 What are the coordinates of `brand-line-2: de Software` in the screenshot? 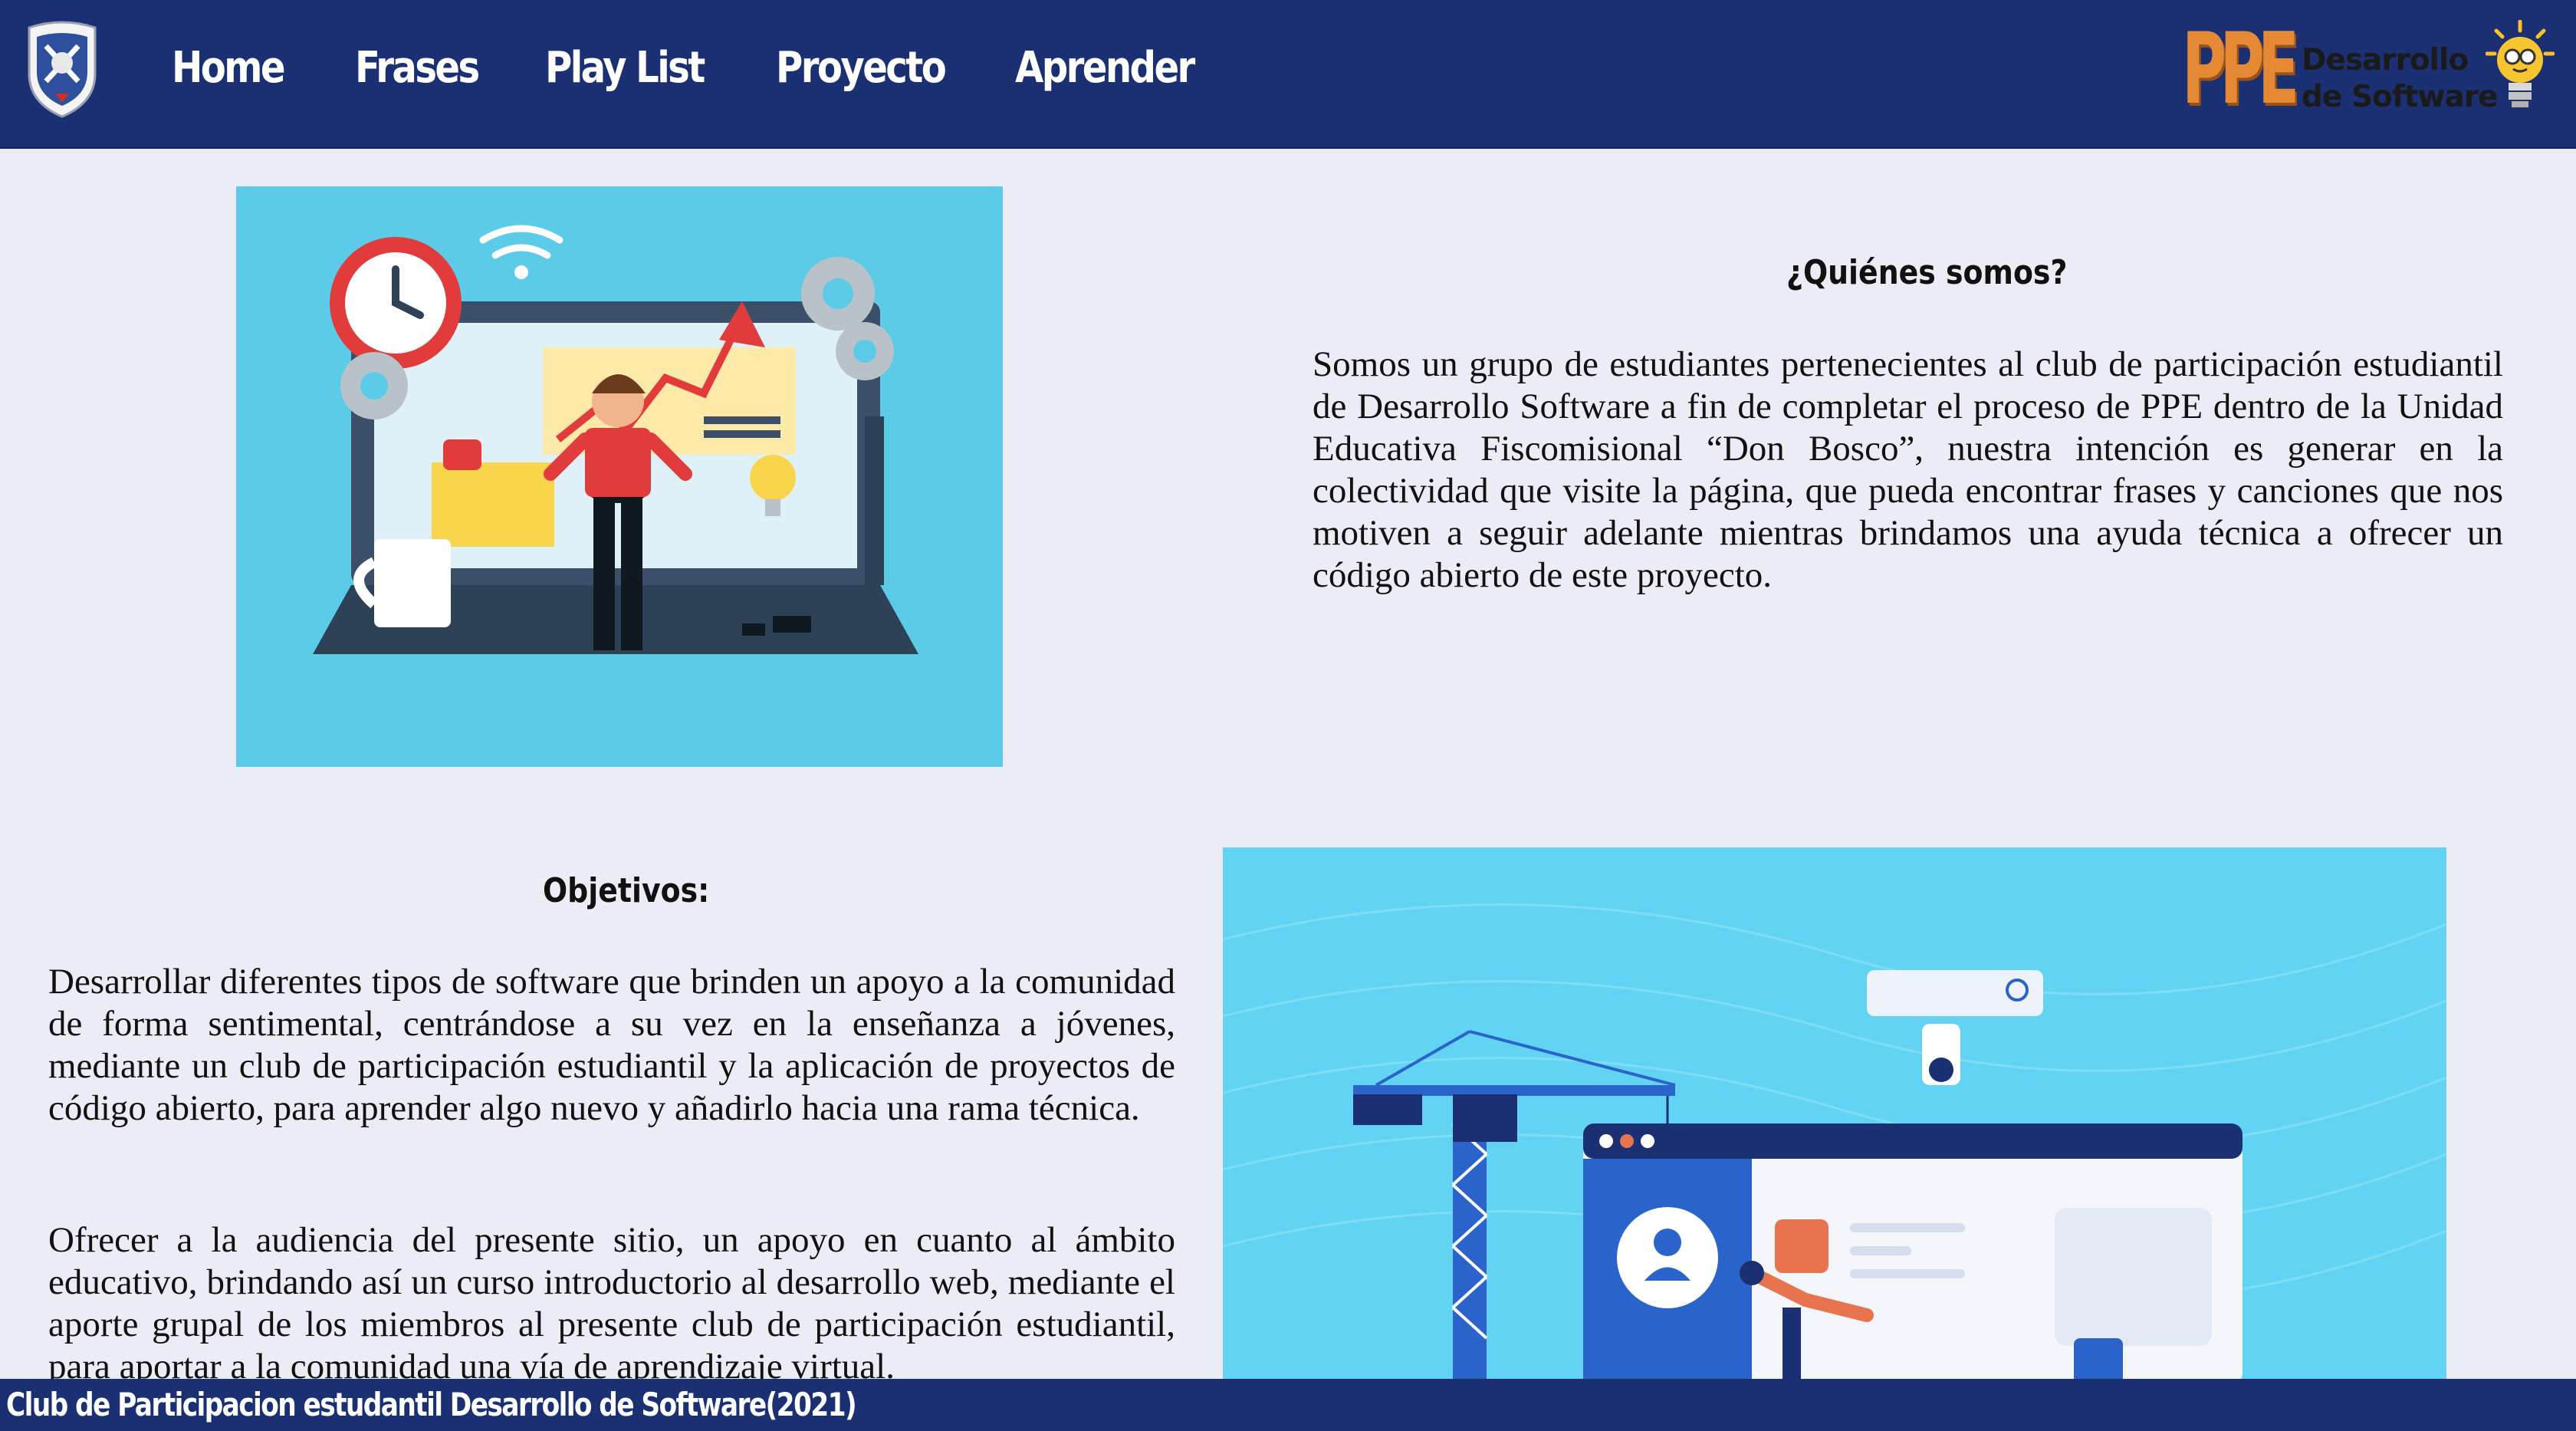 It's located at (2400, 97).